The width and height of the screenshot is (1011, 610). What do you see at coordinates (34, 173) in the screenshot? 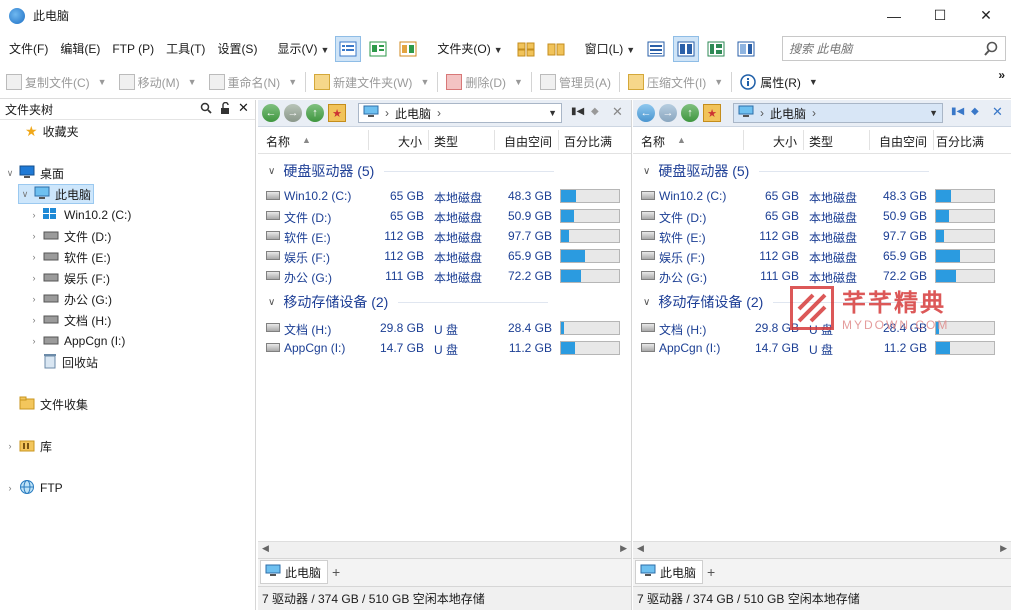
I see `tree-item-desktop: ∨ 桌面` at bounding box center [34, 173].